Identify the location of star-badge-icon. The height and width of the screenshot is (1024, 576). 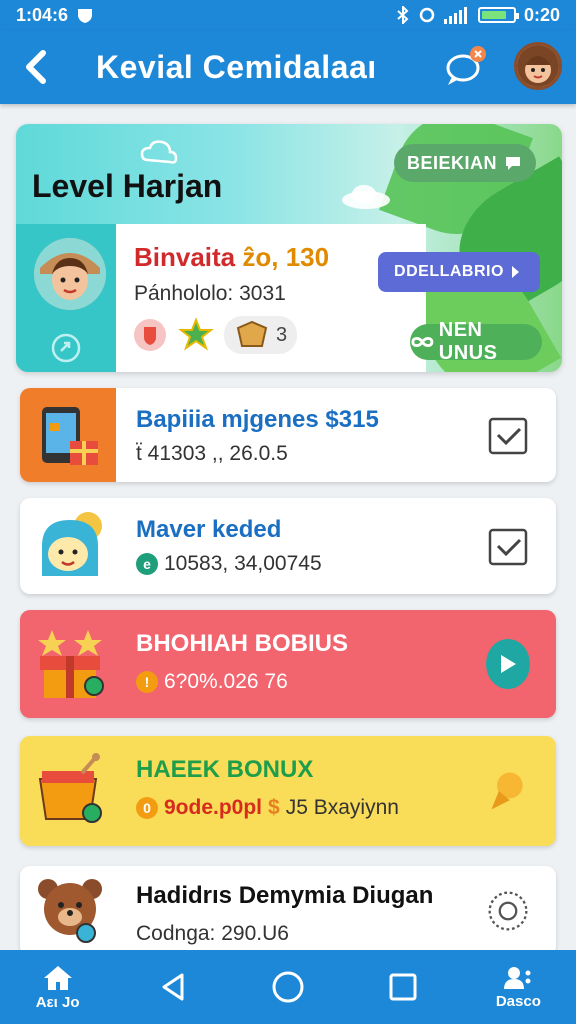
(196, 334).